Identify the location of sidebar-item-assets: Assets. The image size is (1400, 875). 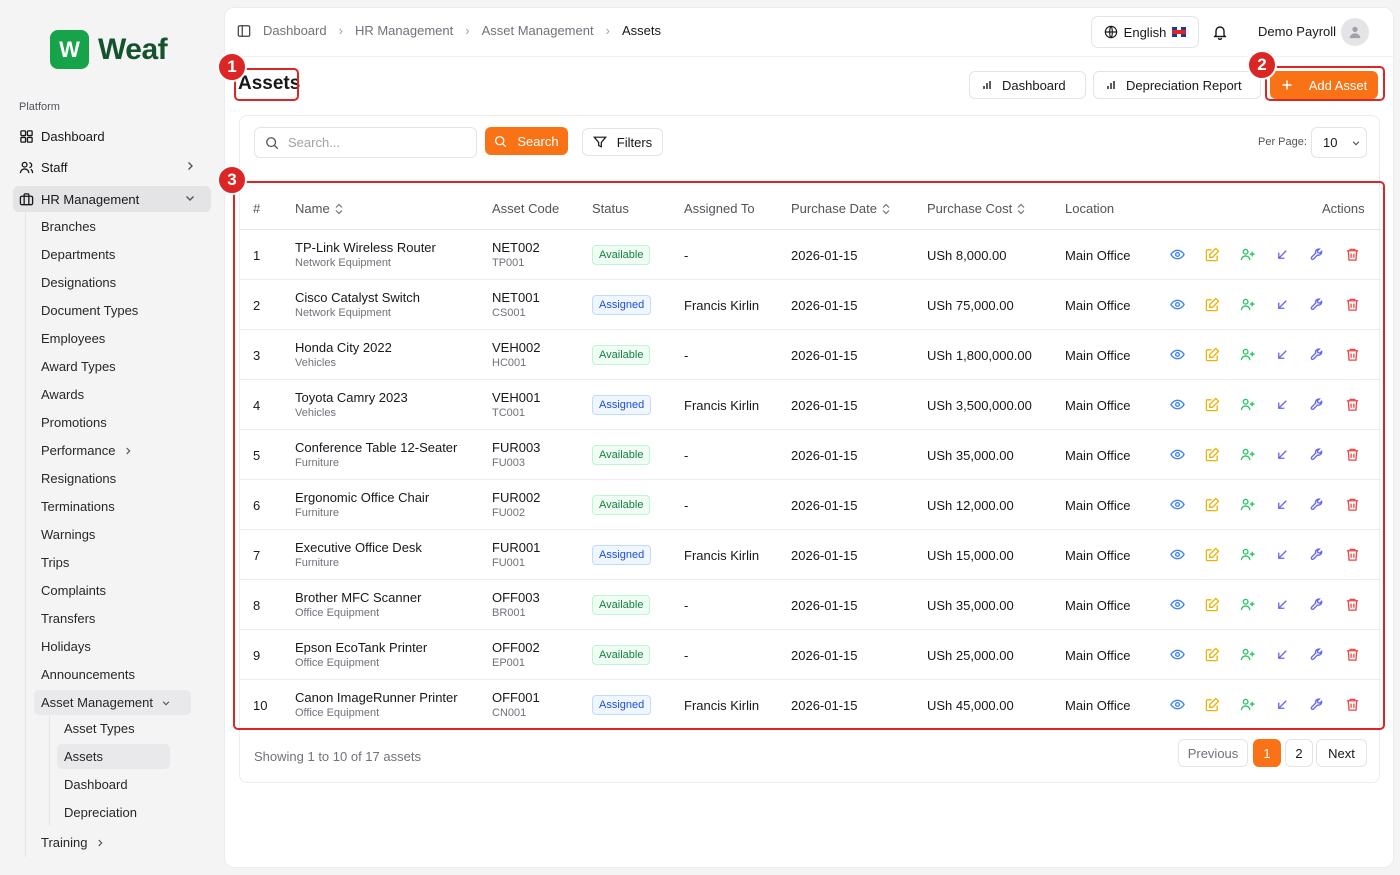
(83, 756).